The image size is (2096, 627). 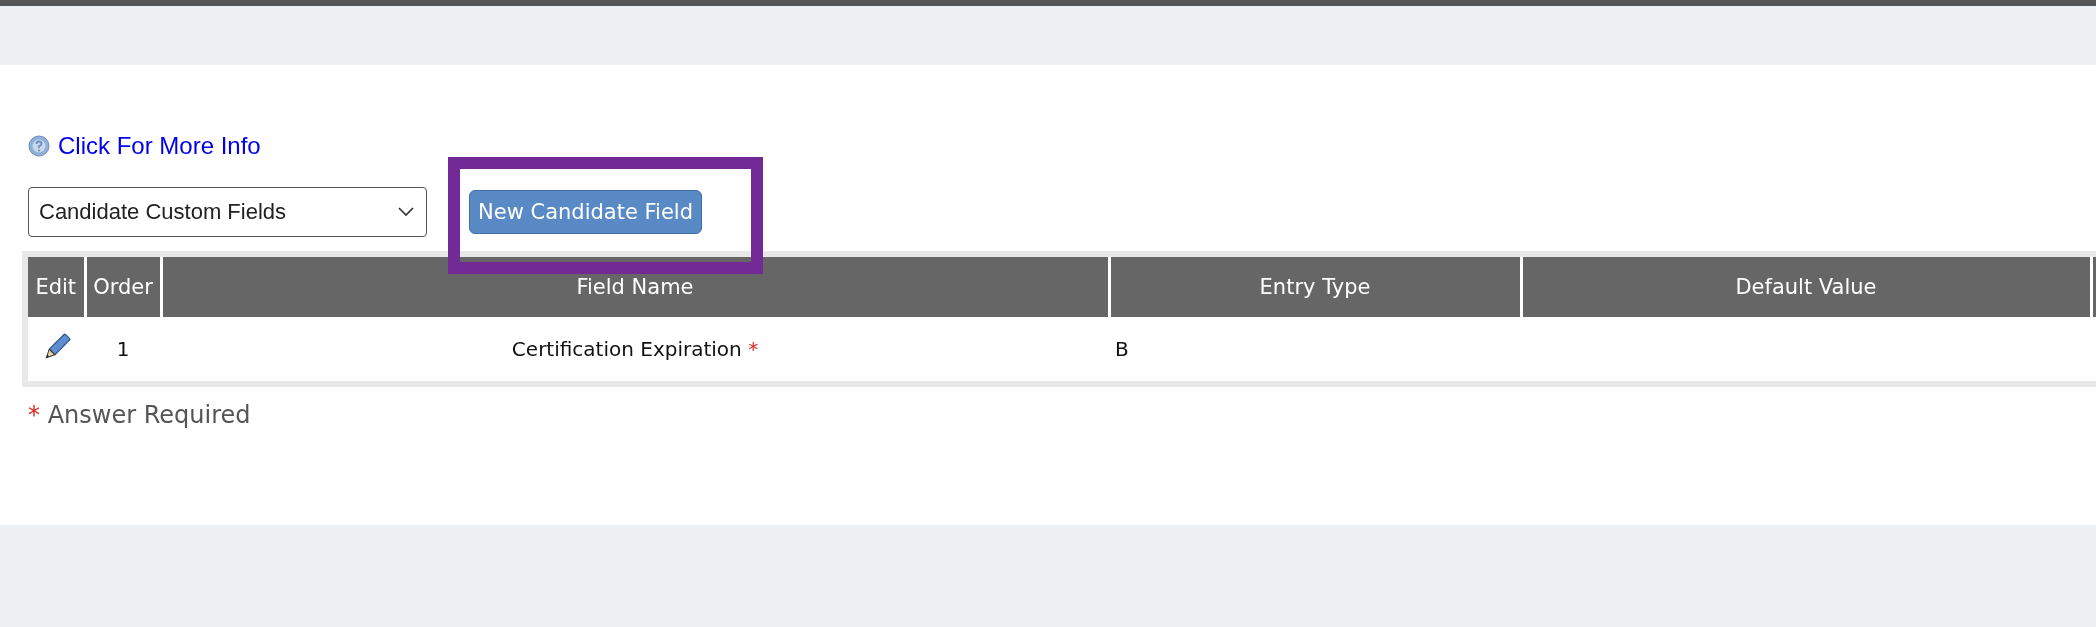 I want to click on column-header: Default Value, so click(x=1806, y=287).